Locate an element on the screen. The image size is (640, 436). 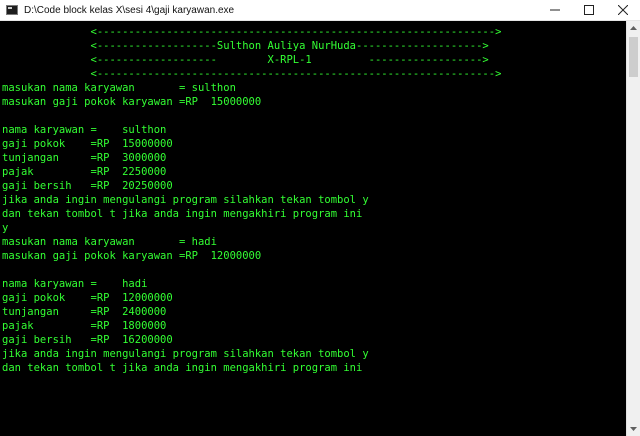
minimize-button is located at coordinates (555, 10).